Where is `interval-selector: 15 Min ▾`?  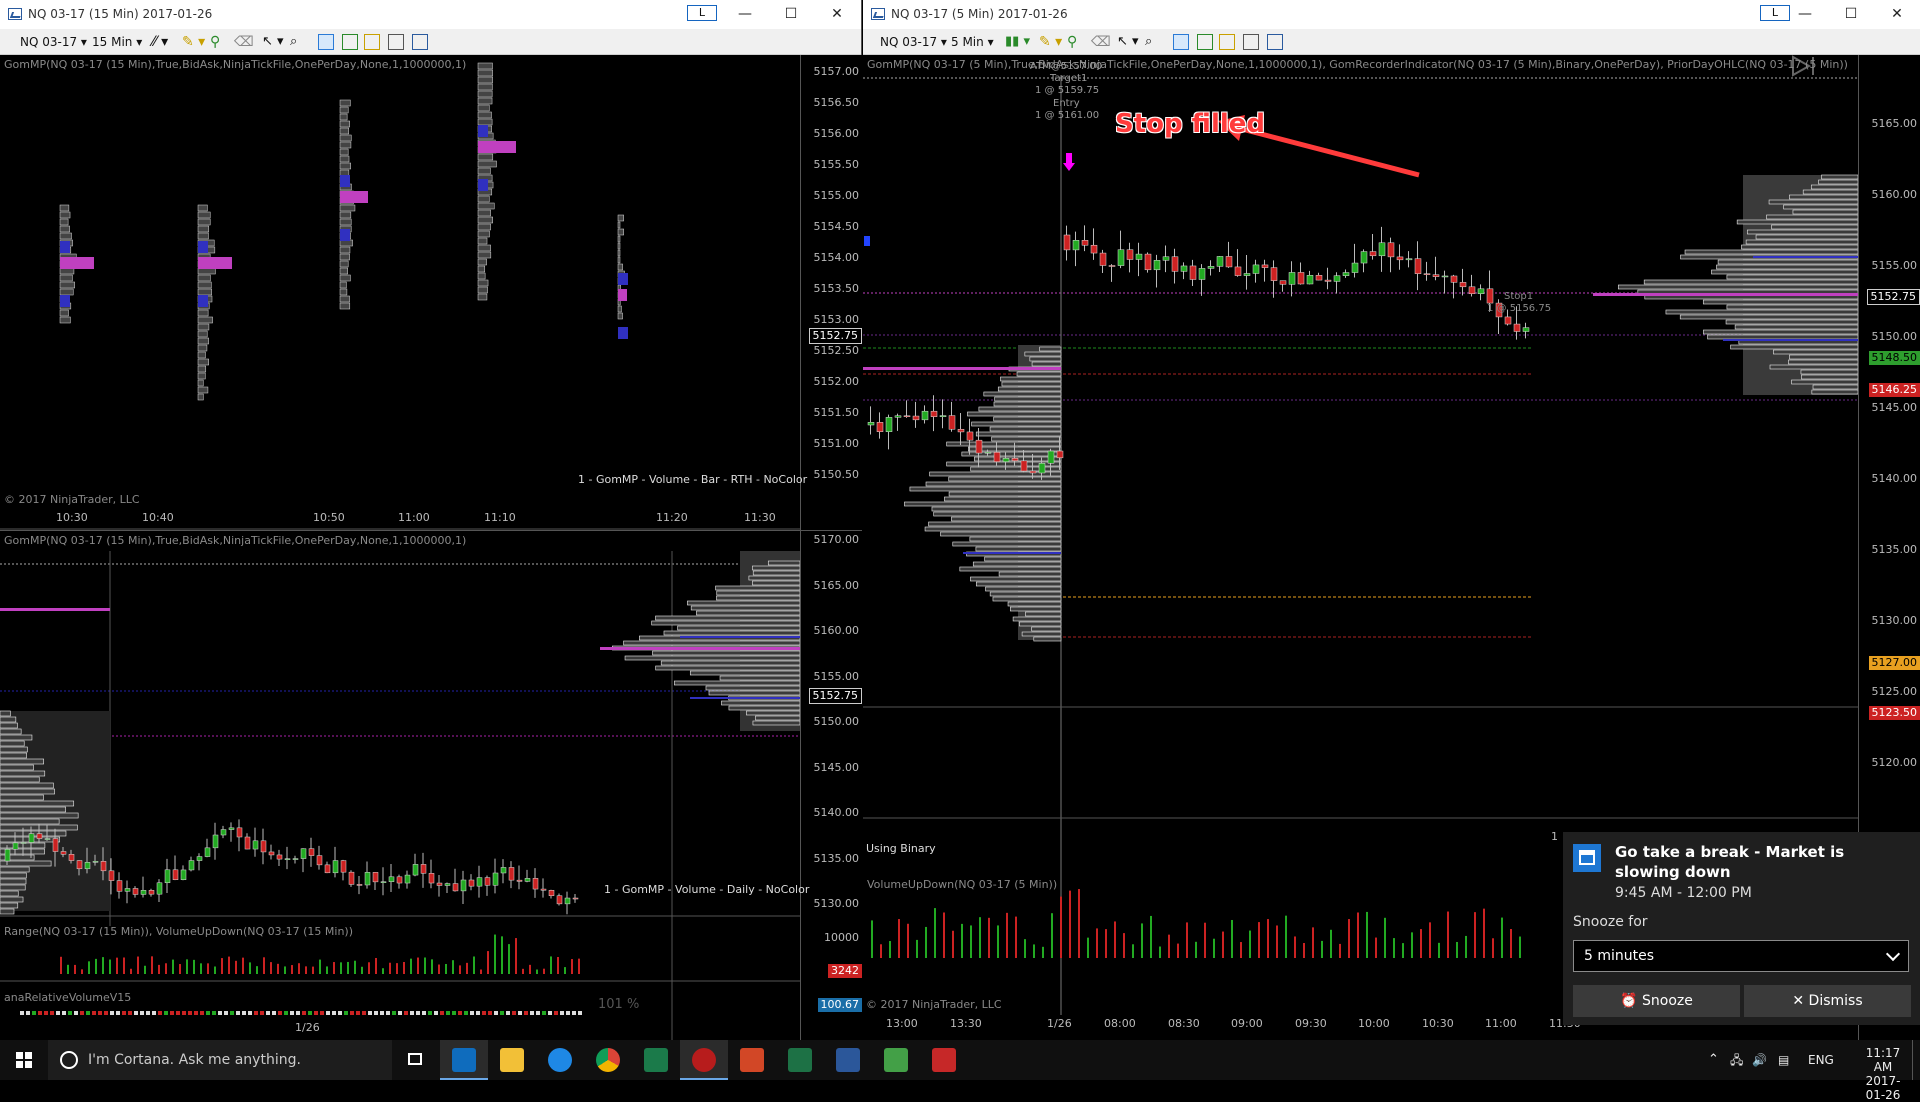 interval-selector: 15 Min ▾ is located at coordinates (117, 42).